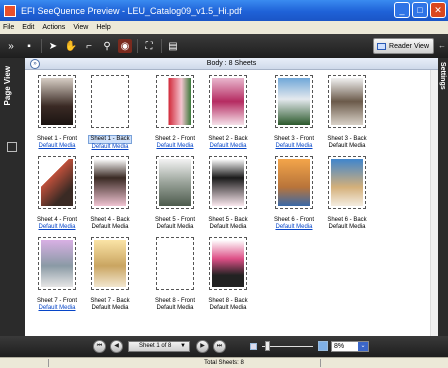 The image size is (448, 368). Describe the element at coordinates (173, 46) in the screenshot. I see `document-icon: ▤` at that location.